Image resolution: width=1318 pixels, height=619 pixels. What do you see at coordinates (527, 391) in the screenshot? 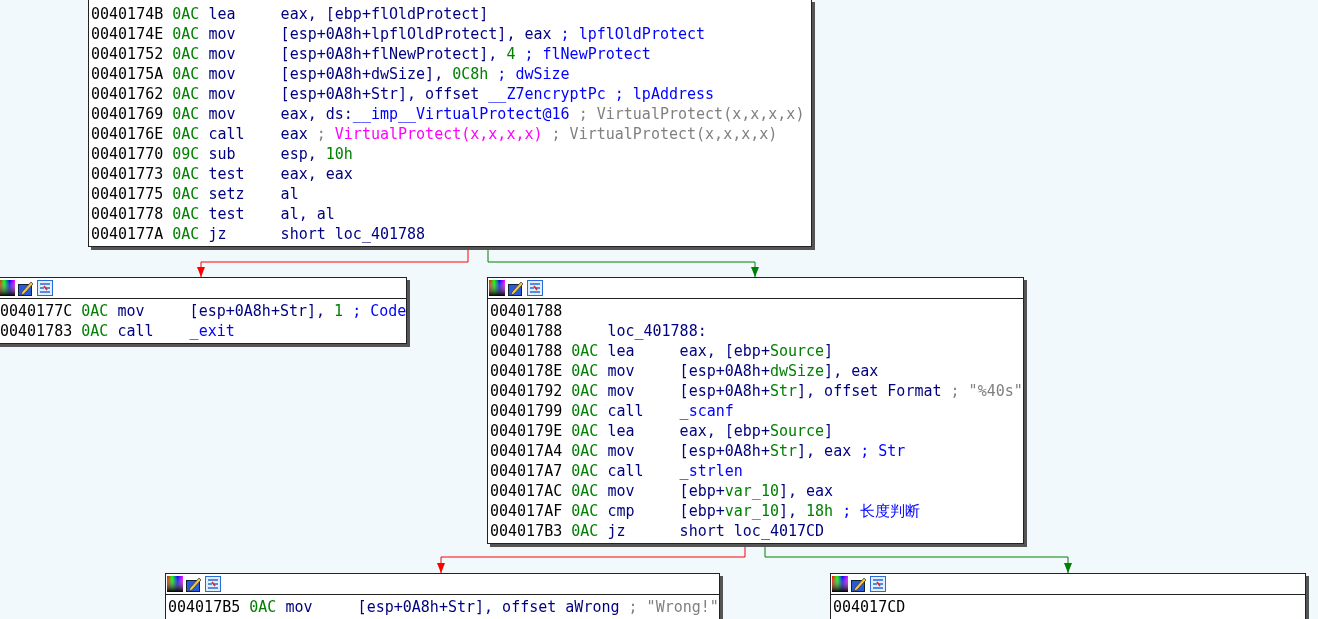
I see `address-text: 00401792` at bounding box center [527, 391].